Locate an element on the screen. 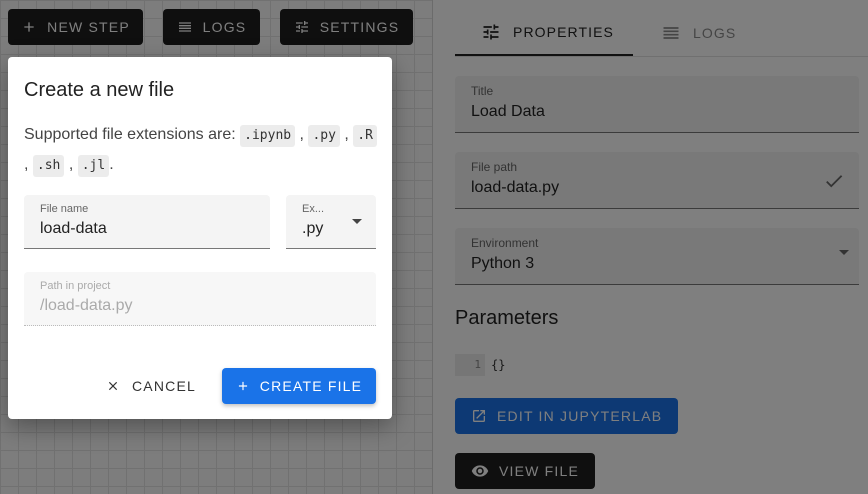 This screenshot has height=494, width=868. create-file-label: CREATE FILE is located at coordinates (311, 386).